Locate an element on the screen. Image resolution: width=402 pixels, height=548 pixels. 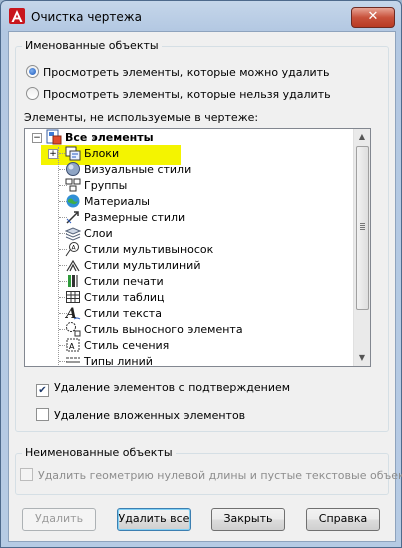
tree-item-label: Стиль сечения is located at coordinates (127, 345).